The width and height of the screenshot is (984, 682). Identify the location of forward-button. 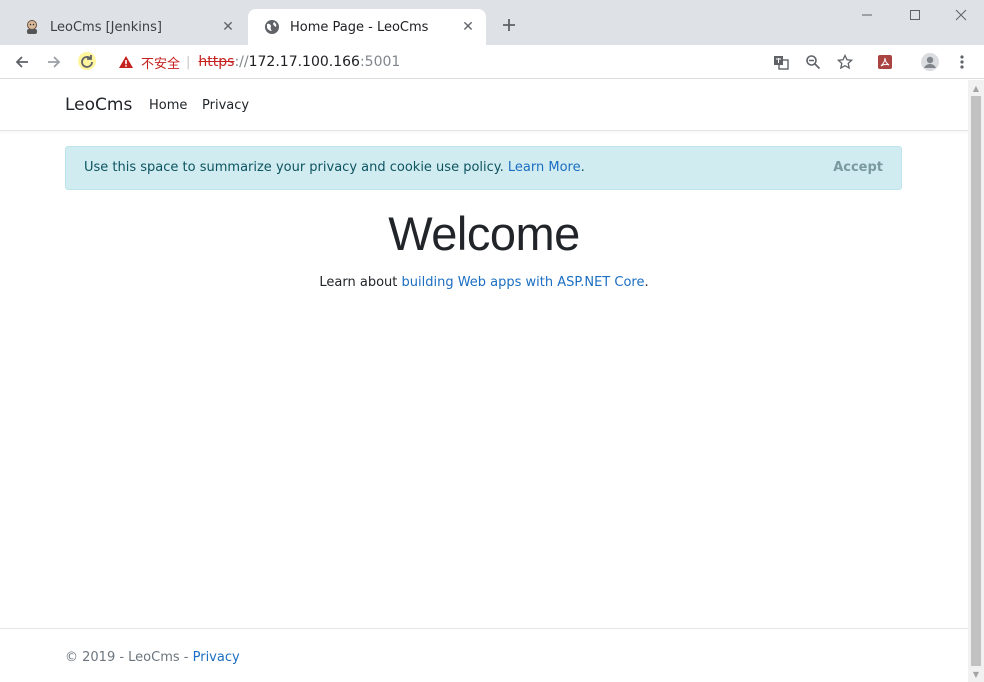
(54, 62).